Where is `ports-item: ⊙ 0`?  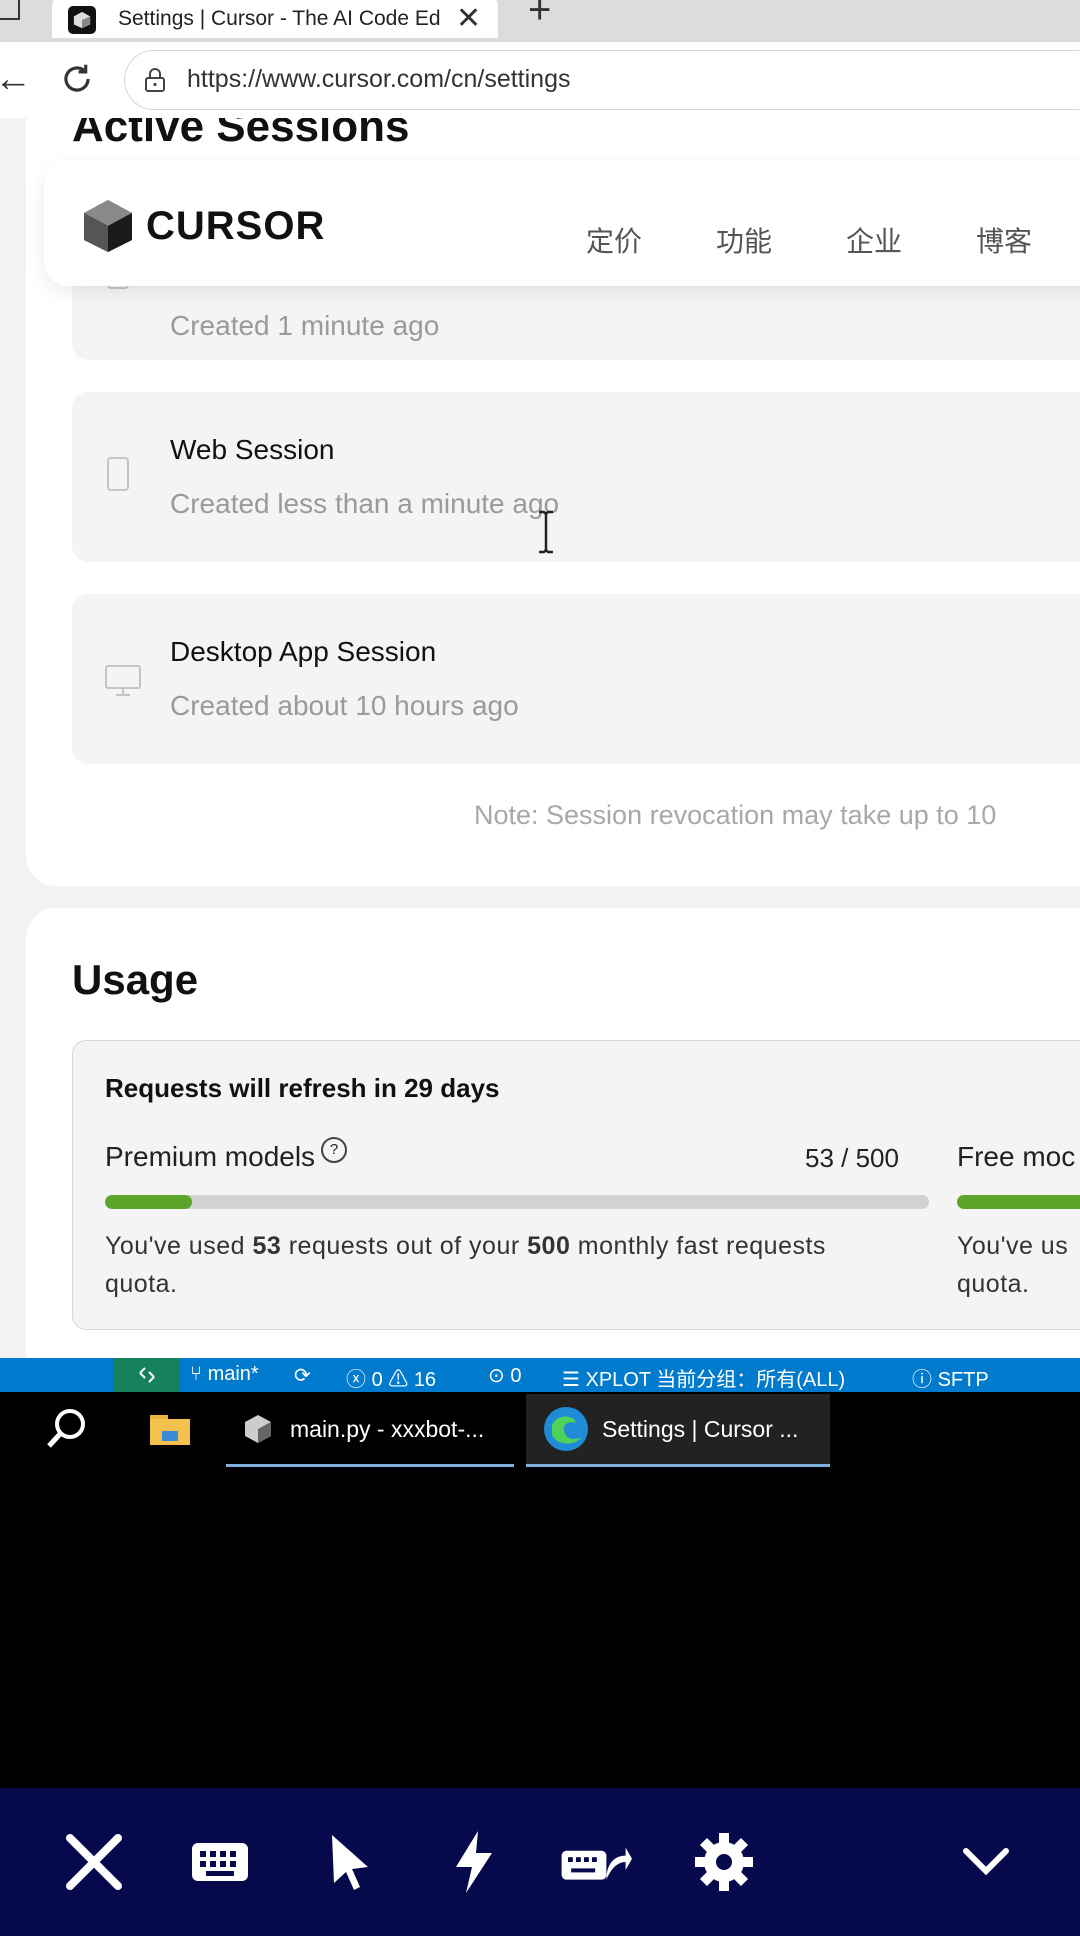 ports-item: ⊙ 0 is located at coordinates (504, 1375).